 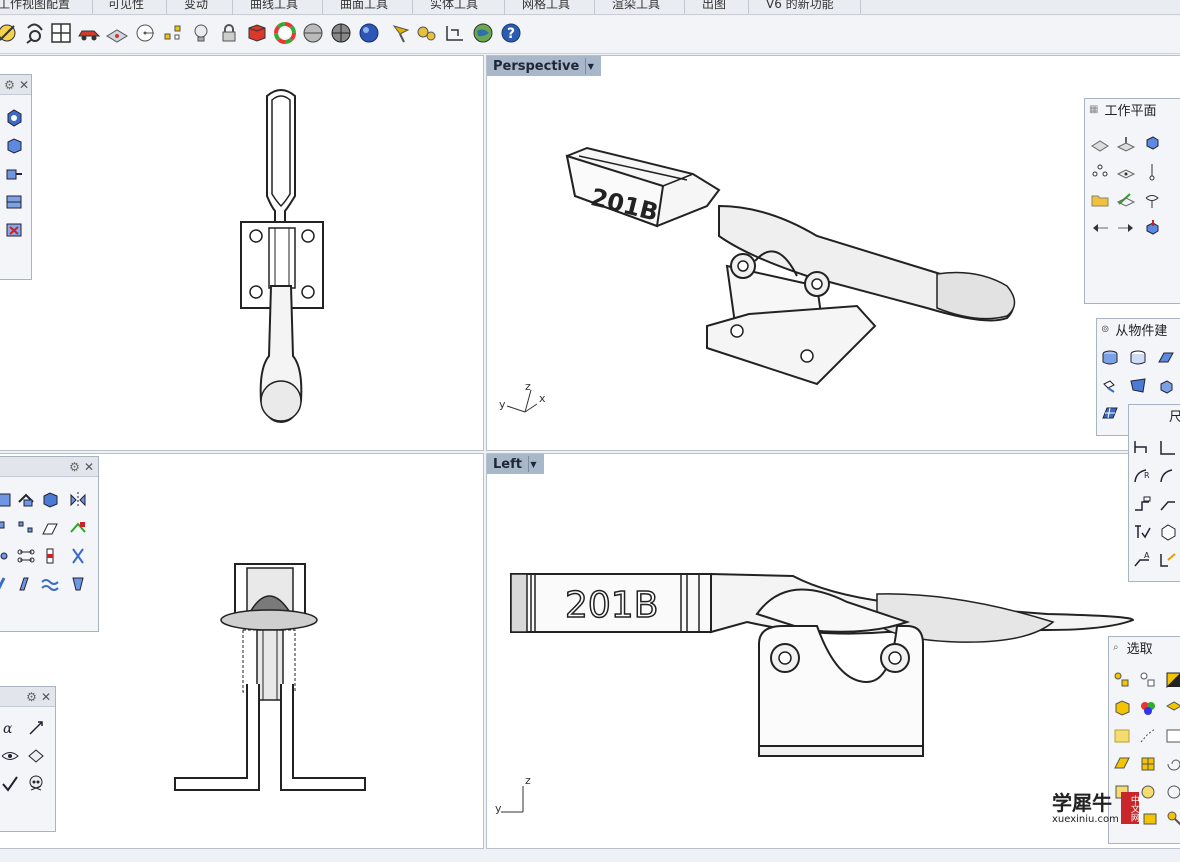 What do you see at coordinates (1148, 708) in the screenshot?
I see `select-color-icon` at bounding box center [1148, 708].